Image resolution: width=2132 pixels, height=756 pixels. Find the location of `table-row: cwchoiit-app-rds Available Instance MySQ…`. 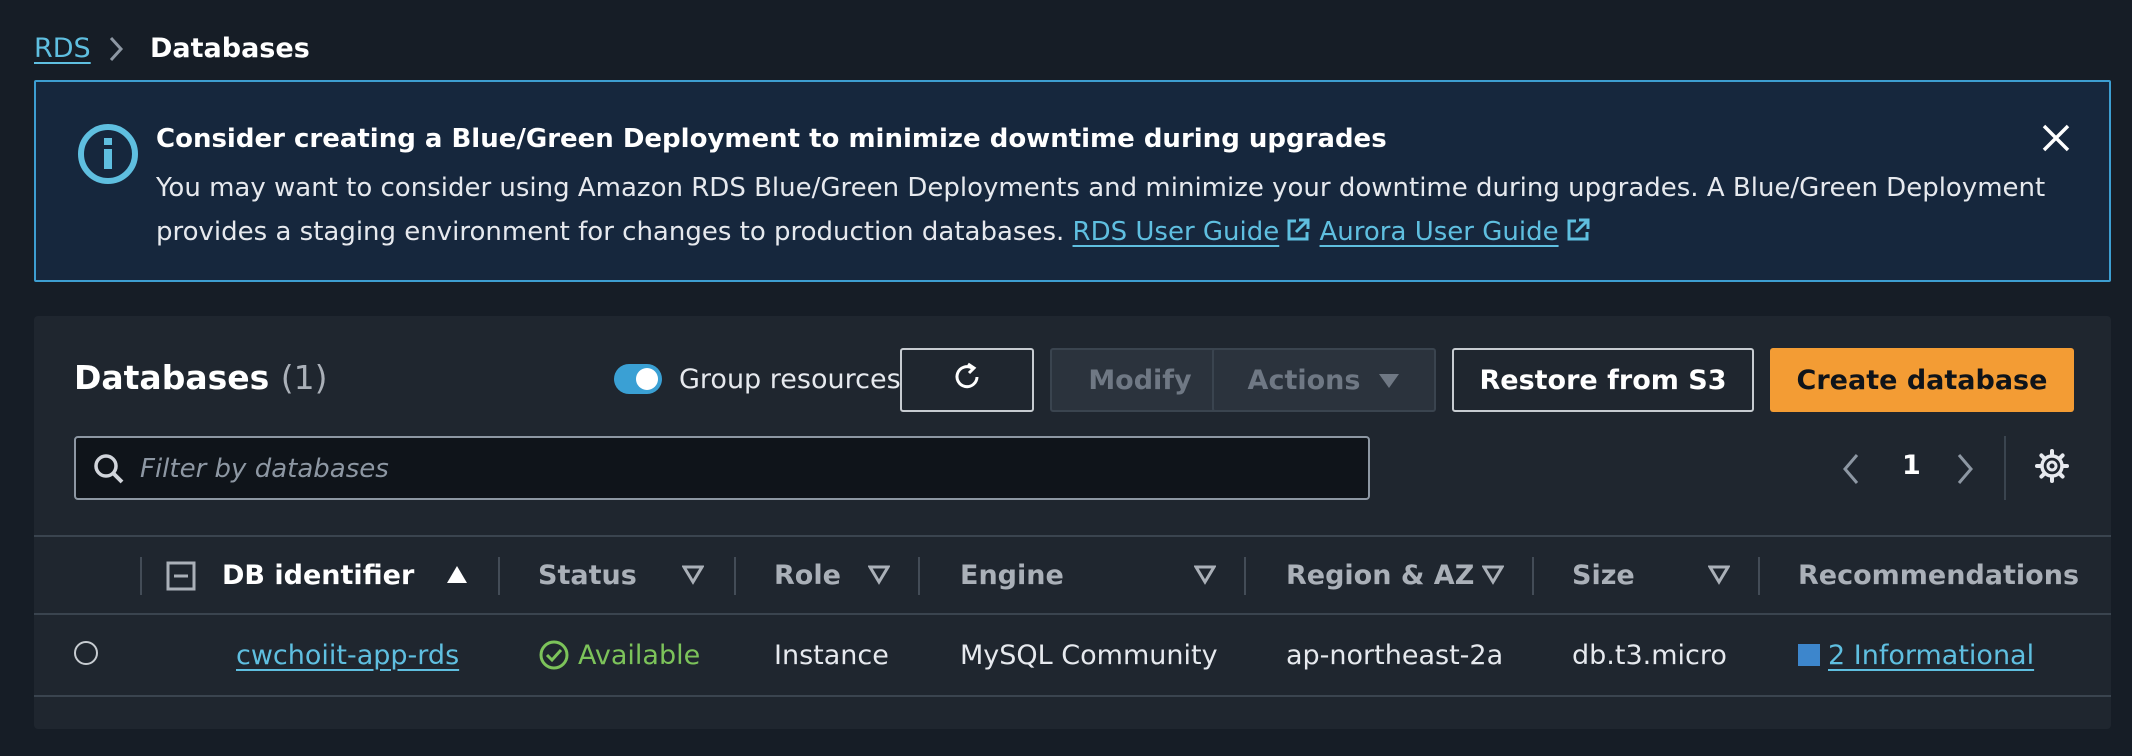

table-row: cwchoiit-app-rds Available Instance MySQ… is located at coordinates (1072, 656).